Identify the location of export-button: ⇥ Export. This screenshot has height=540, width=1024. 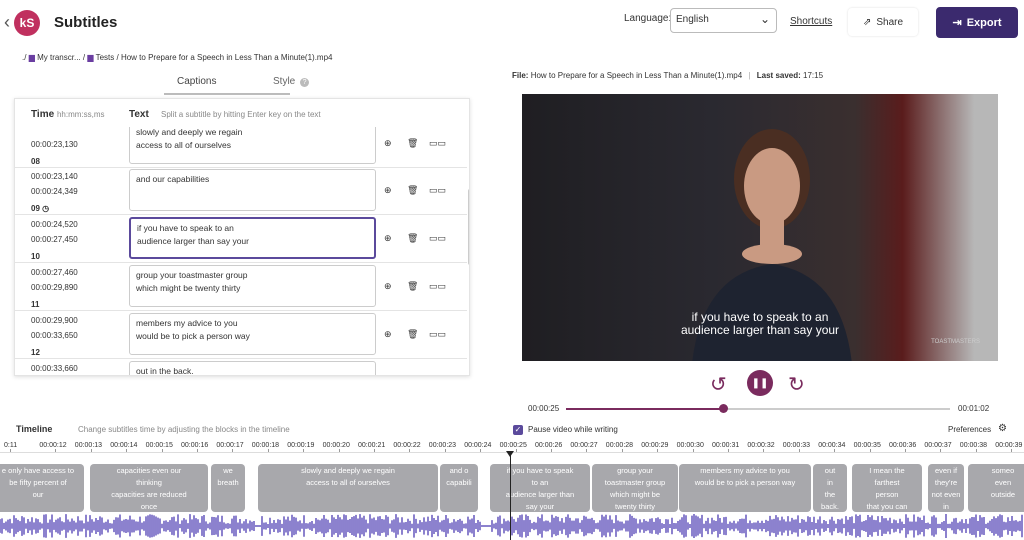
(977, 22).